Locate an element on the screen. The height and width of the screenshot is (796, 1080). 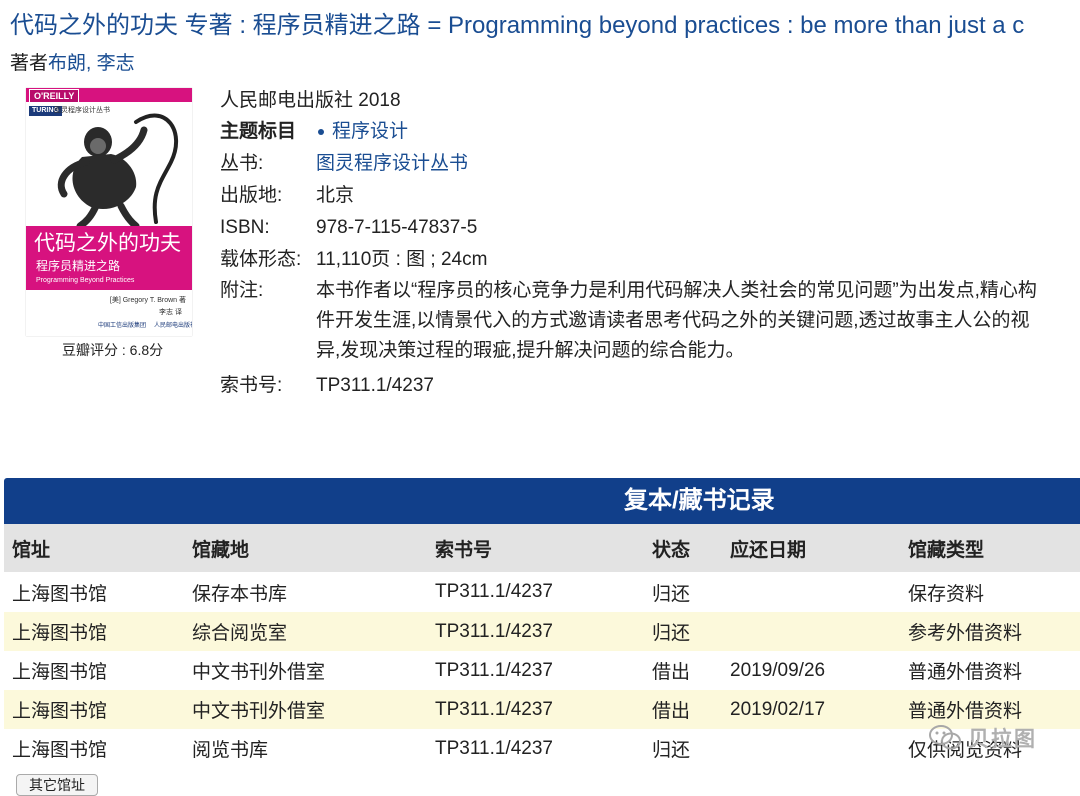
subject-value: 程序设计 is located at coordinates (362, 132).